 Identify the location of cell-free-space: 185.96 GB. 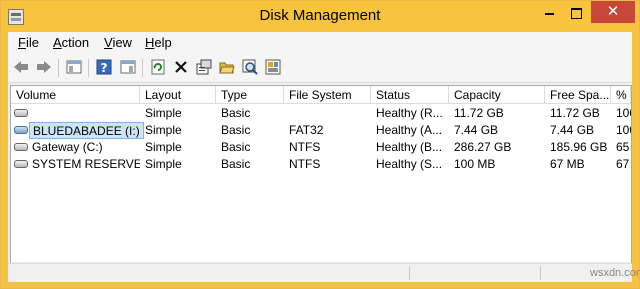
(579, 147).